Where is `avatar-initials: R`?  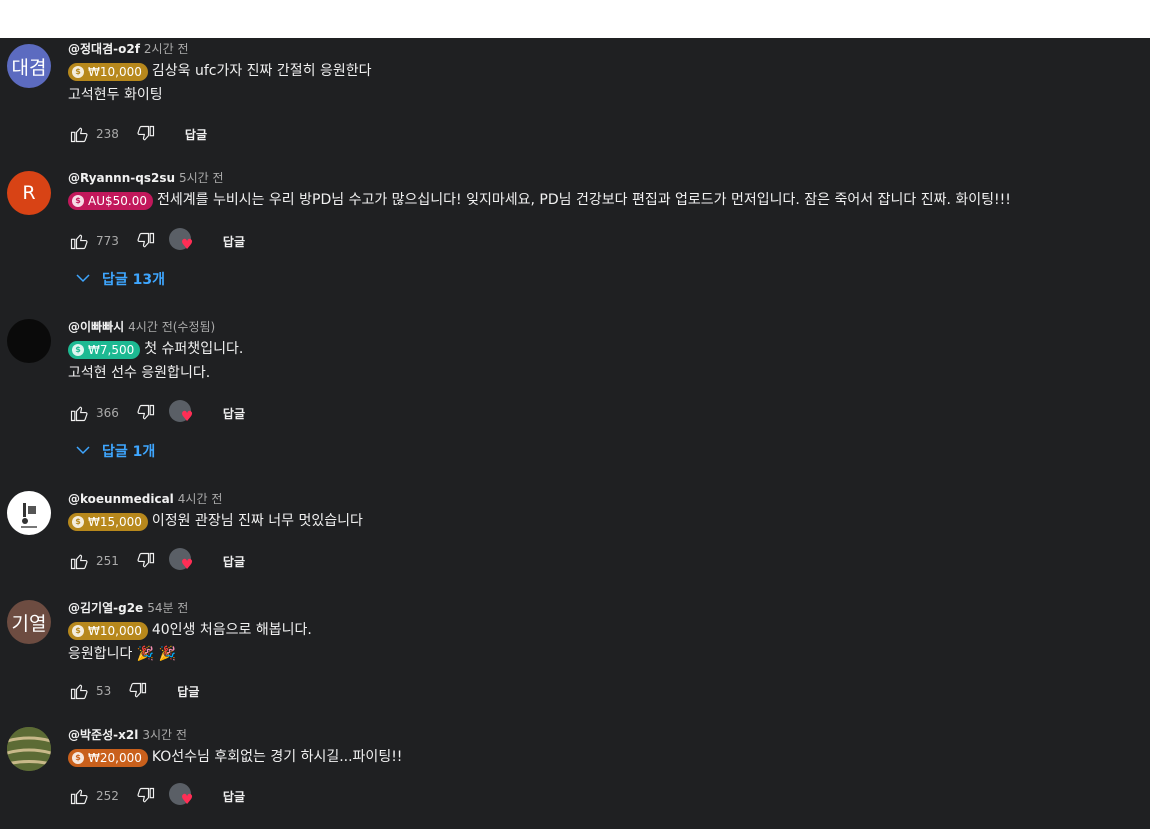
avatar-initials: R is located at coordinates (29, 193).